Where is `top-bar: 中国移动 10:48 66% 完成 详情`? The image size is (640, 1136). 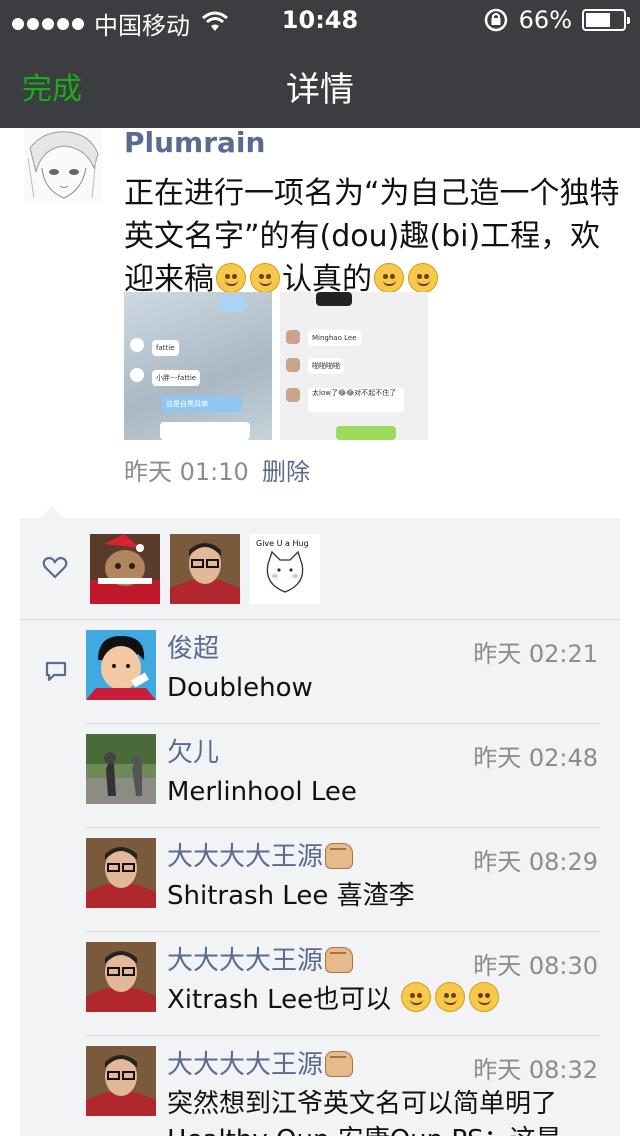 top-bar: 中国移动 10:48 66% 完成 详情 is located at coordinates (320, 64).